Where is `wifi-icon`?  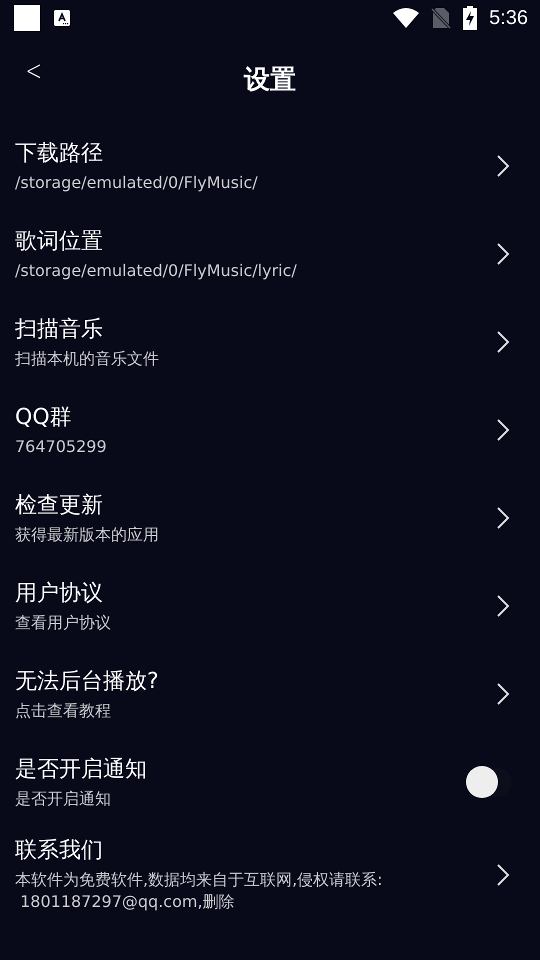
wifi-icon is located at coordinates (406, 18).